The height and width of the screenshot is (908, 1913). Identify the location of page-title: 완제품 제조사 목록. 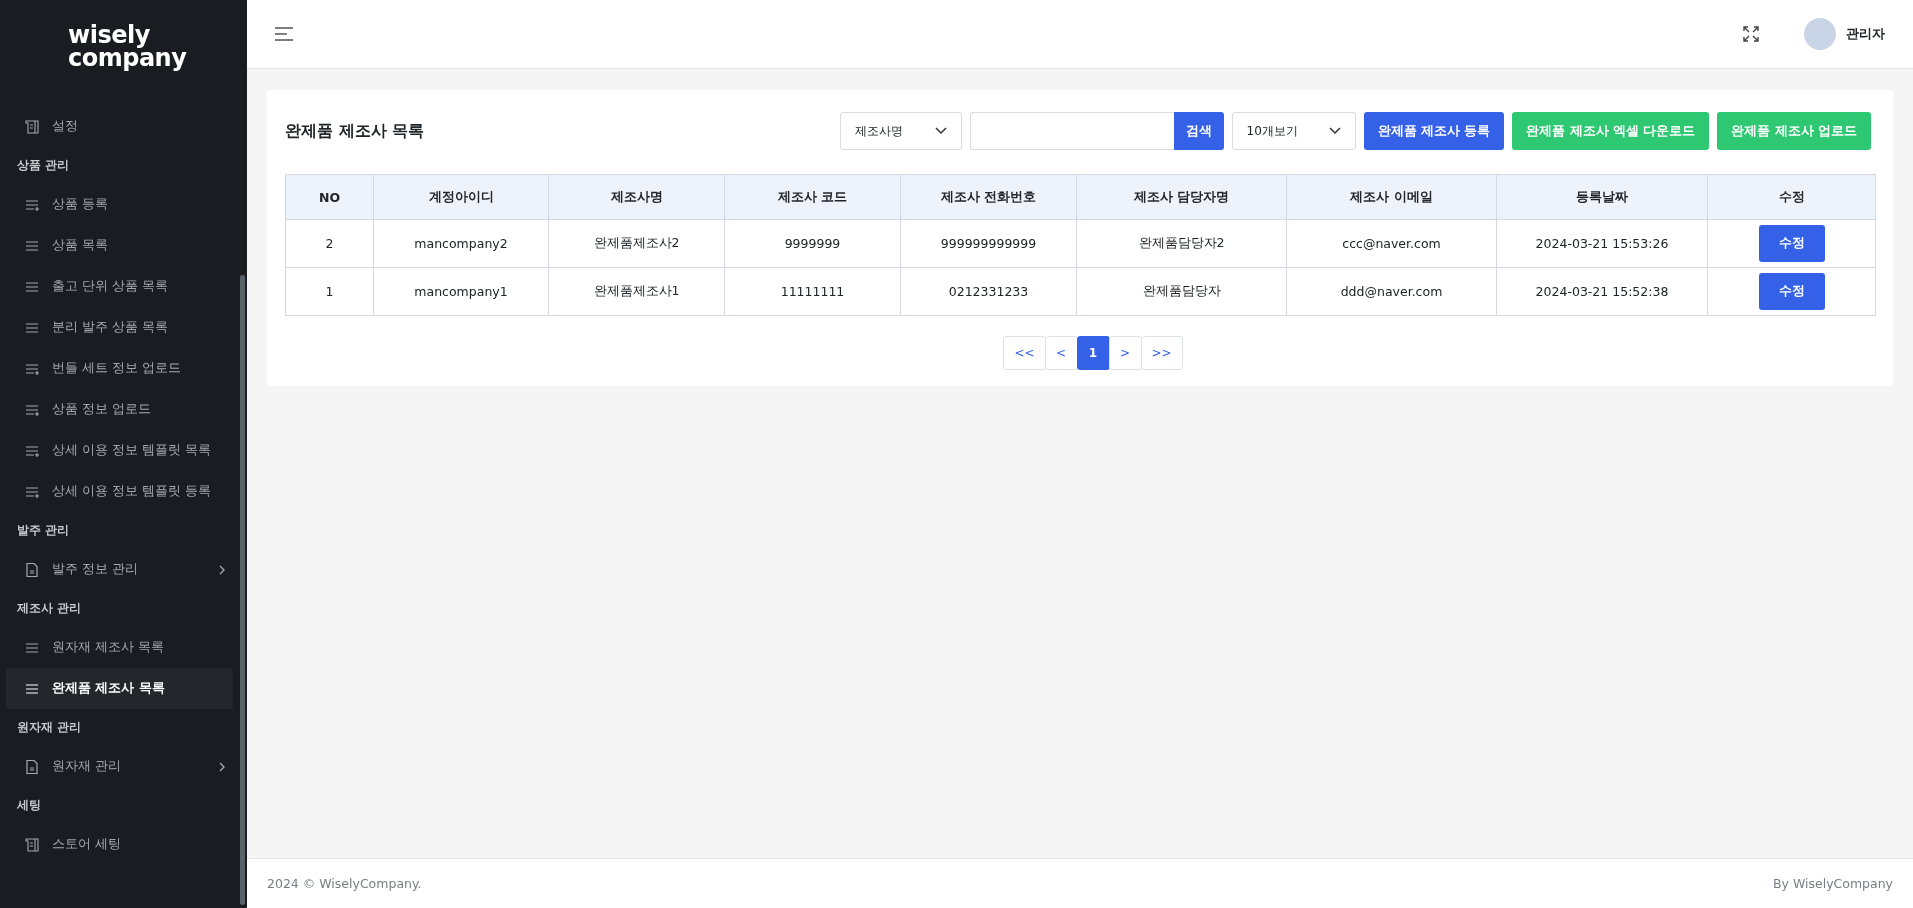
(355, 131).